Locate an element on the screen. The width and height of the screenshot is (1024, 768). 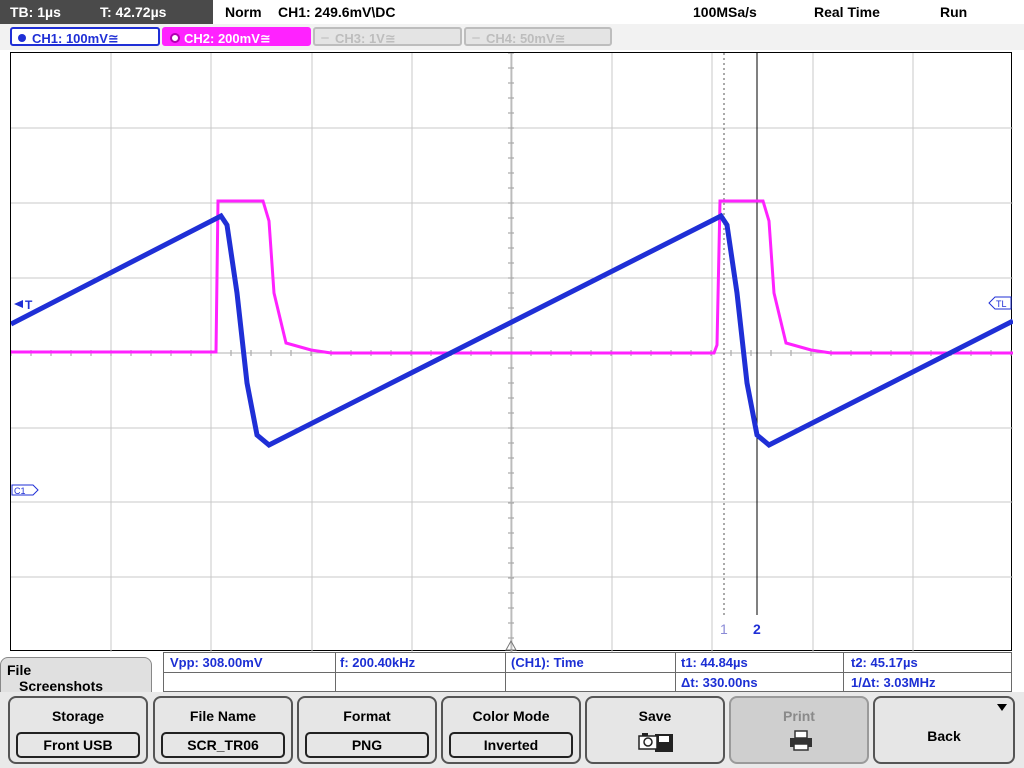
trigger-level-right-label: TL is located at coordinates (1001, 304).